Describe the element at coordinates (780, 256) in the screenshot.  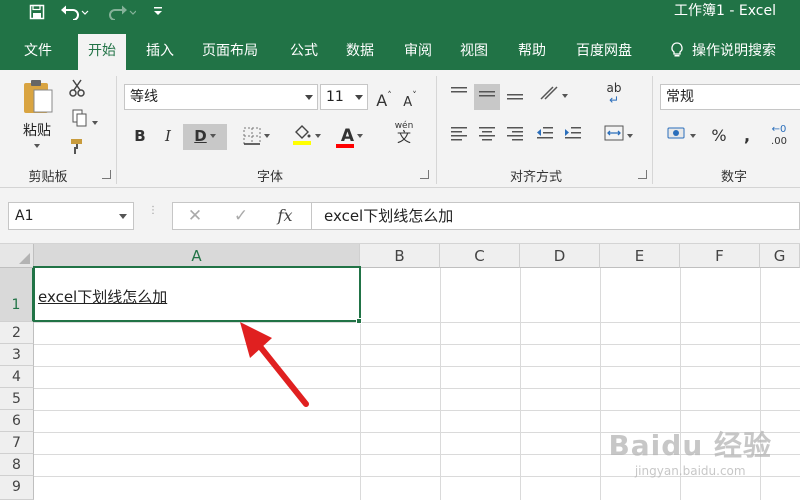
I see `column-header-g: G` at that location.